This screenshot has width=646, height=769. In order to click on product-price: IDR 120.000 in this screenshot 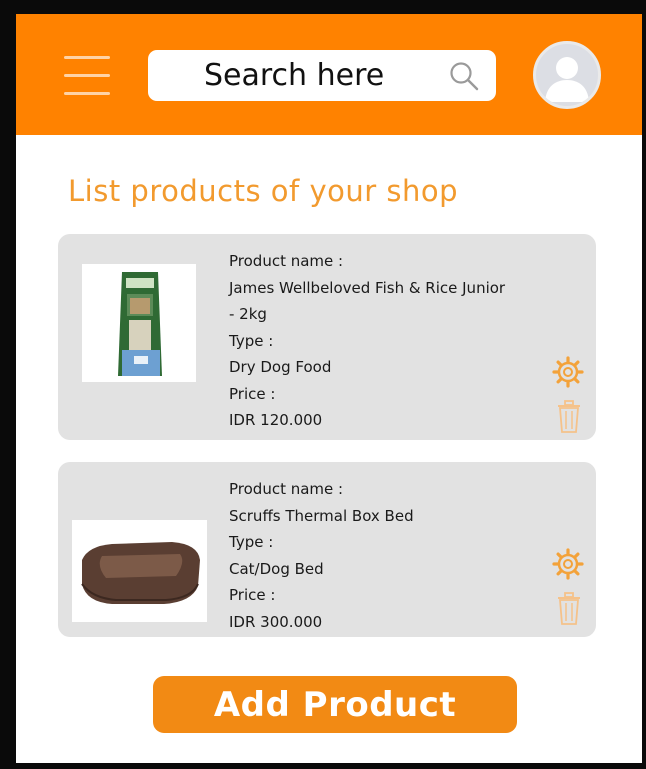, I will do `click(276, 420)`.